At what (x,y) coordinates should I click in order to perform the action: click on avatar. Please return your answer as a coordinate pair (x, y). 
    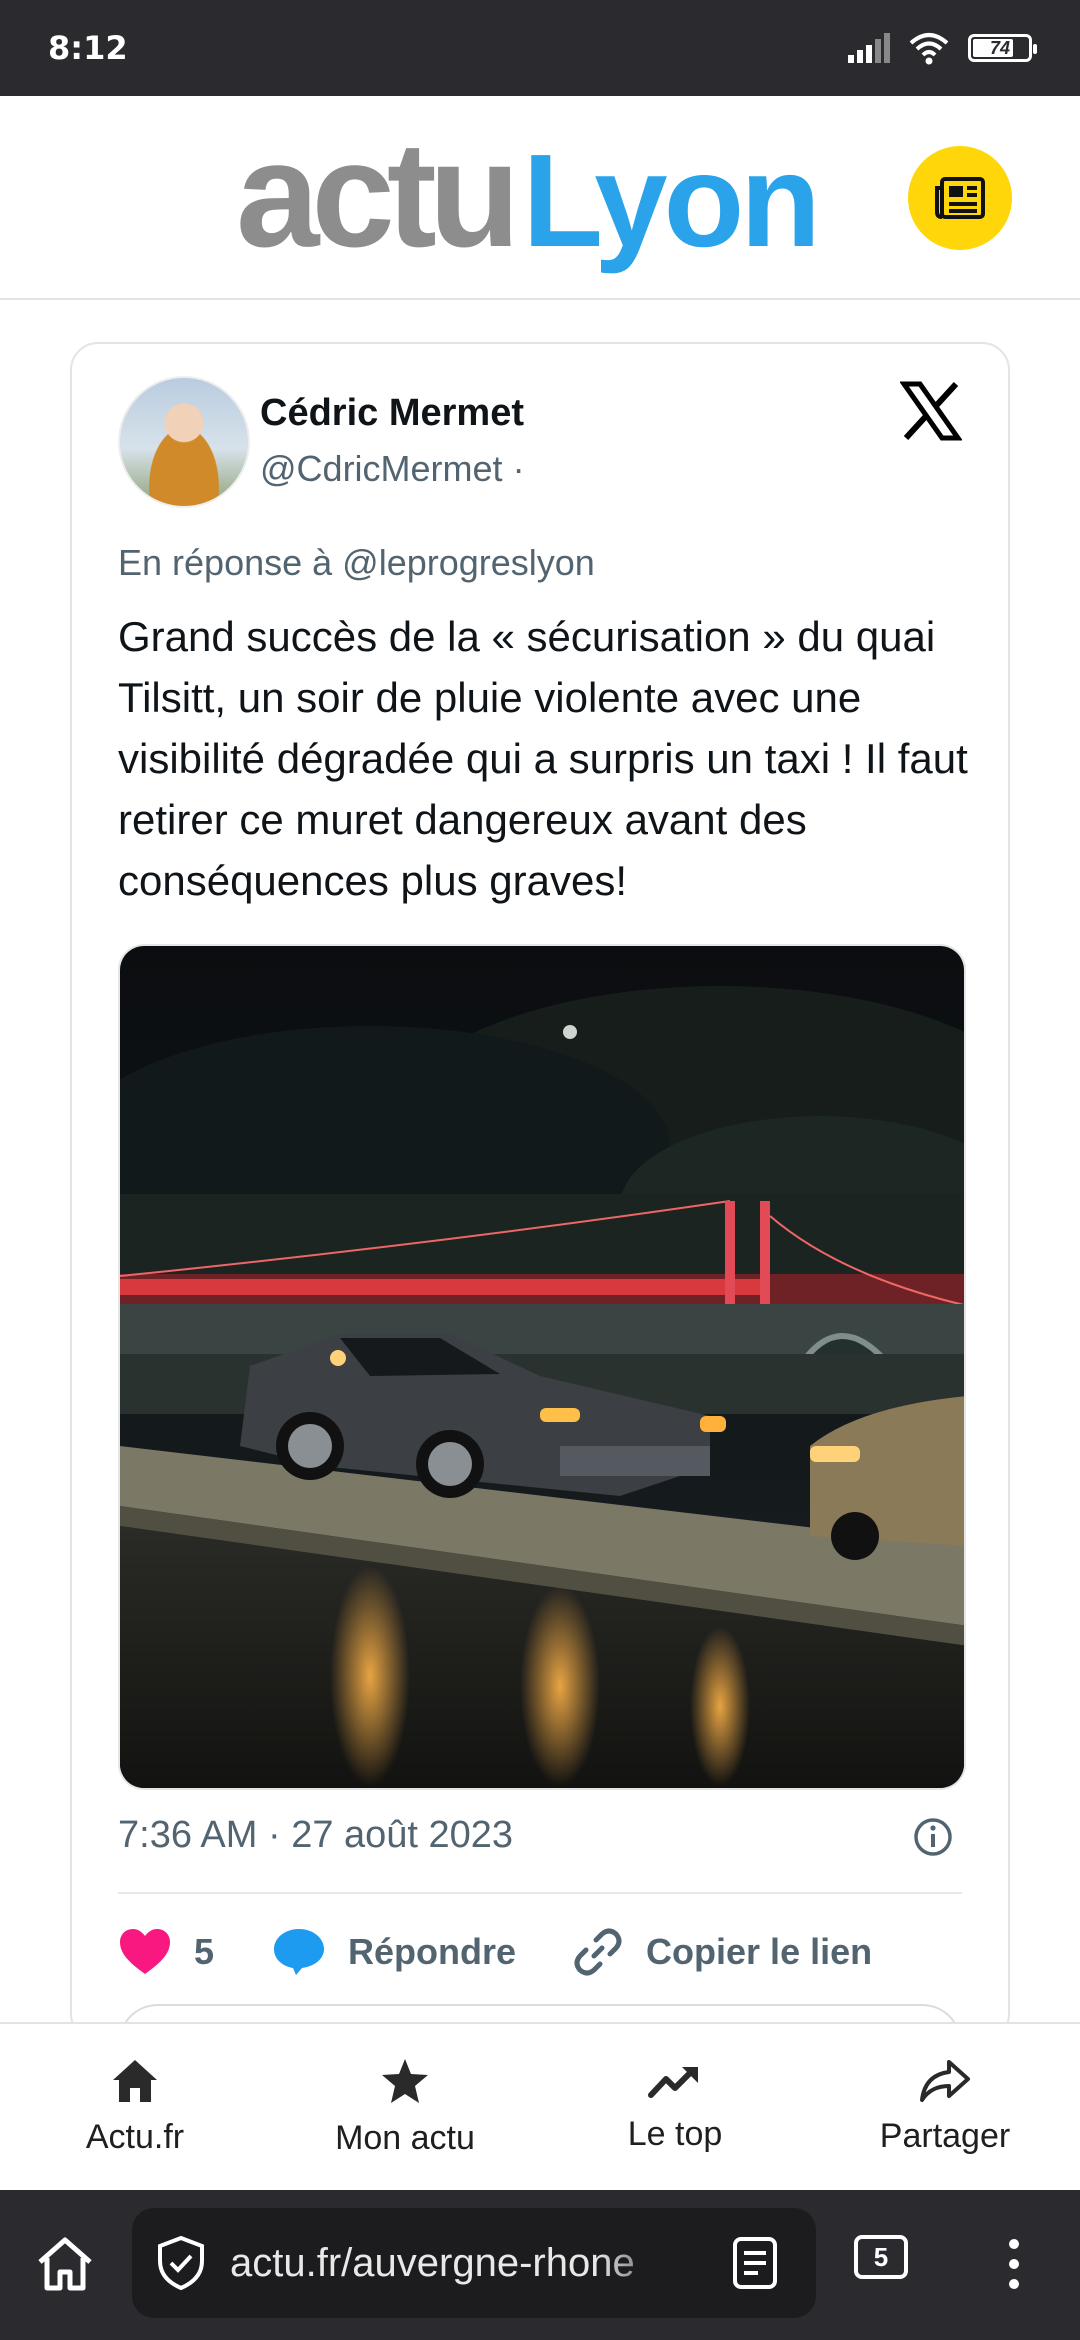
    Looking at the image, I should click on (184, 442).